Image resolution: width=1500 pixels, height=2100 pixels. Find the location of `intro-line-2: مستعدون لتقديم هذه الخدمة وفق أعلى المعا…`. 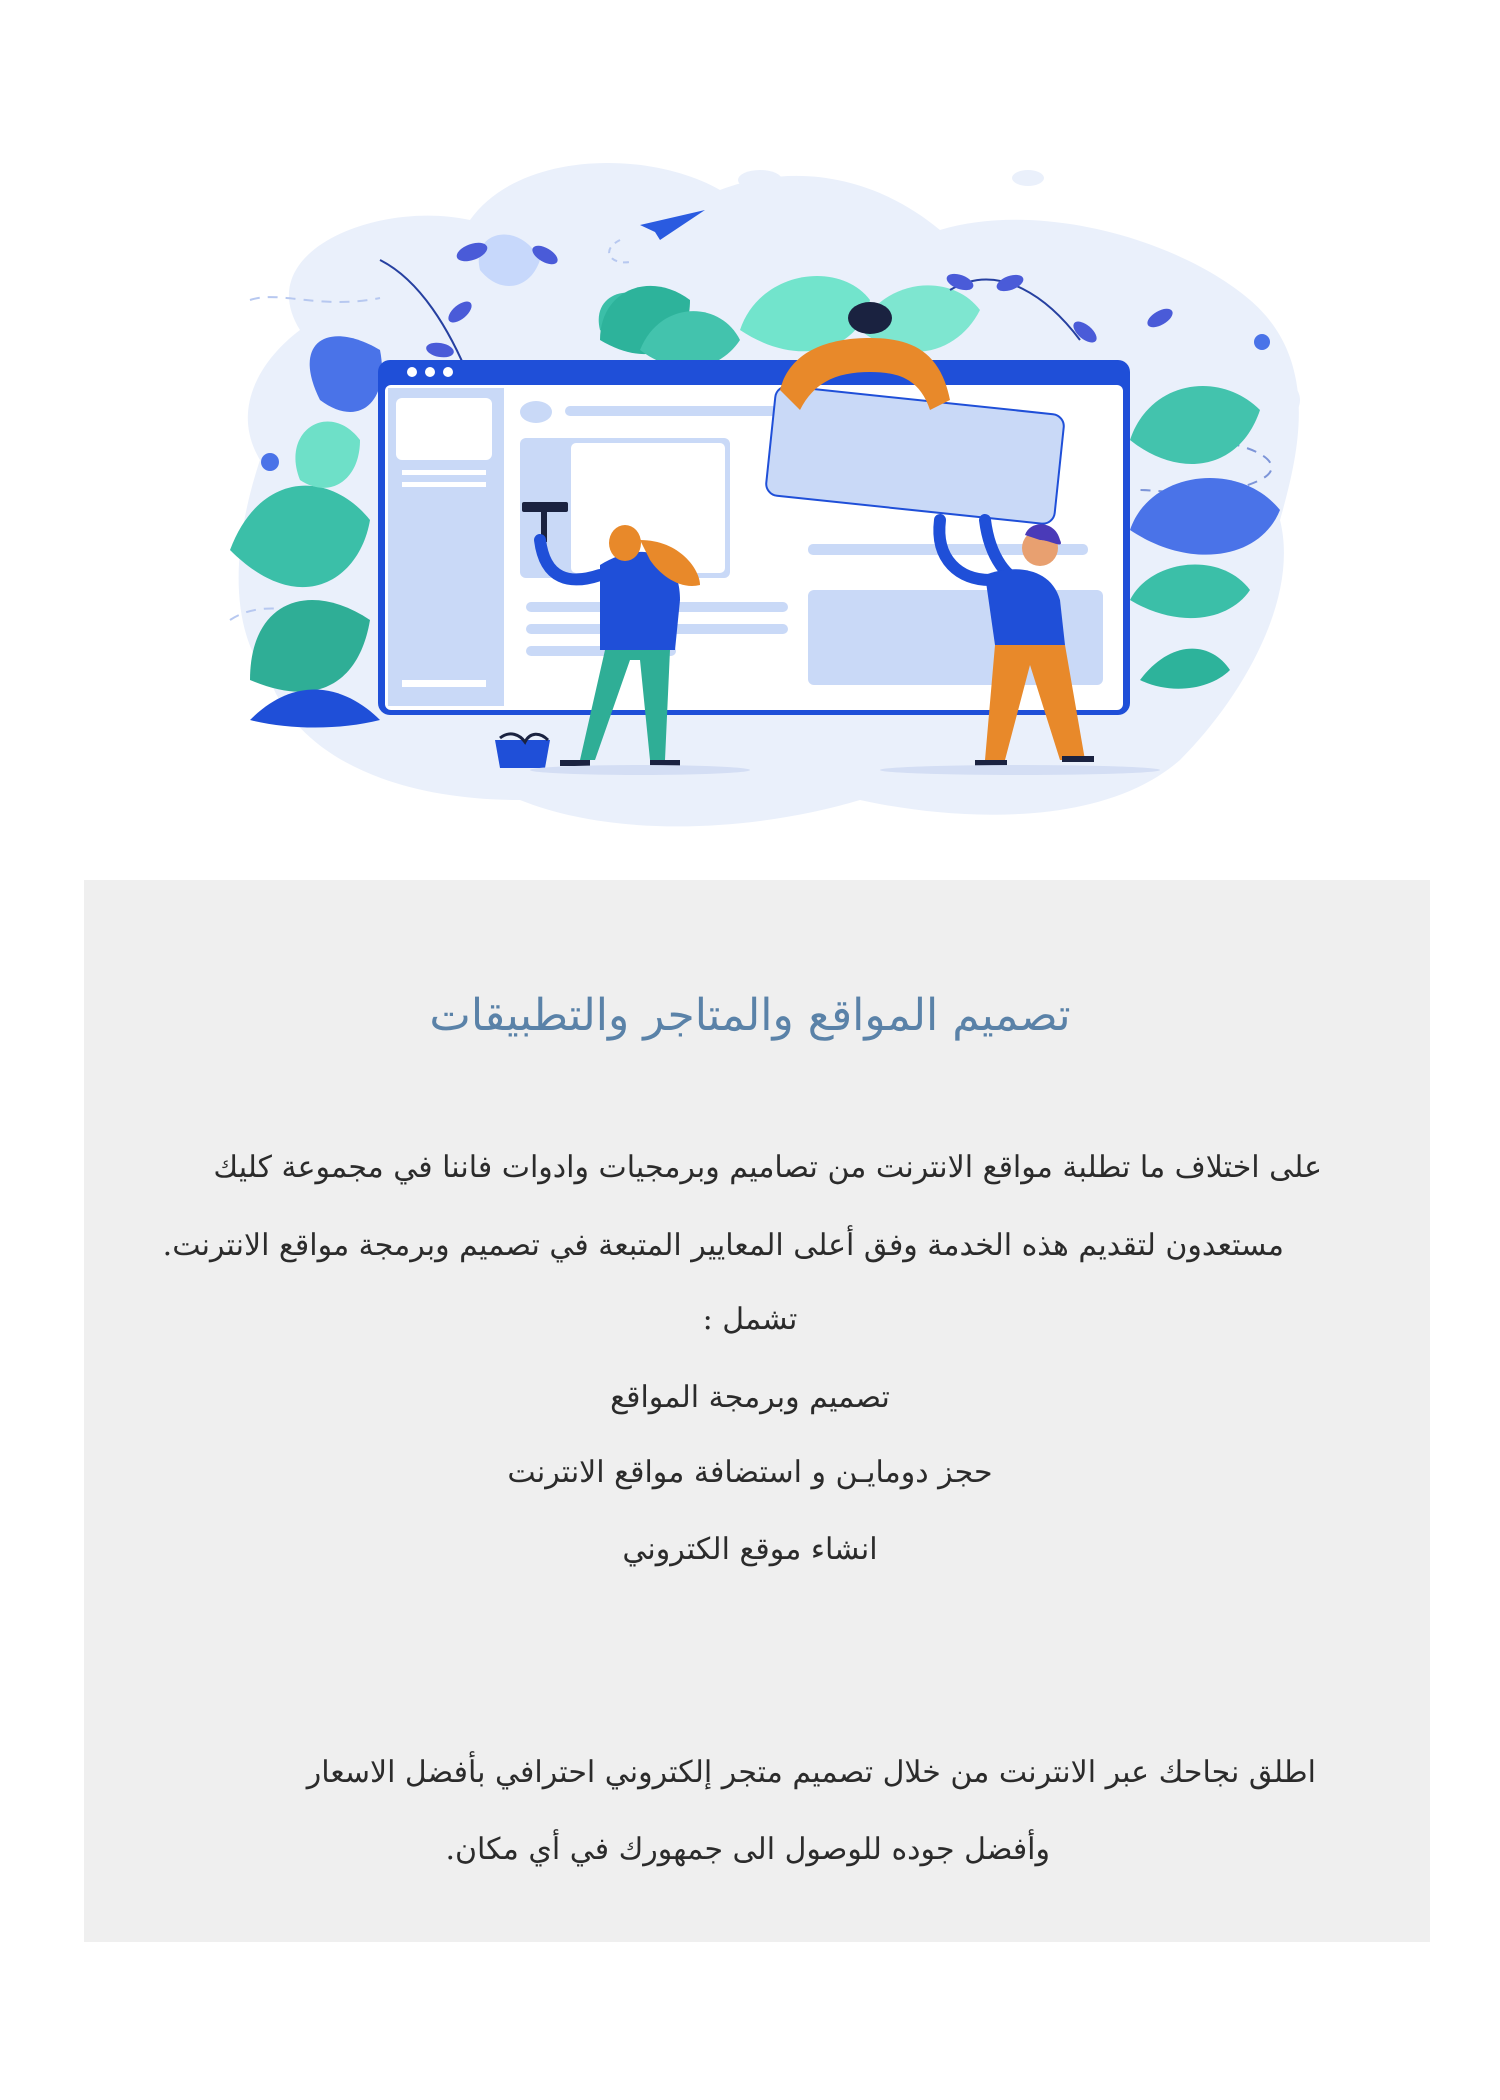

intro-line-2: مستعدون لتقديم هذه الخدمة وفق أعلى المعا… is located at coordinates (723, 1245).